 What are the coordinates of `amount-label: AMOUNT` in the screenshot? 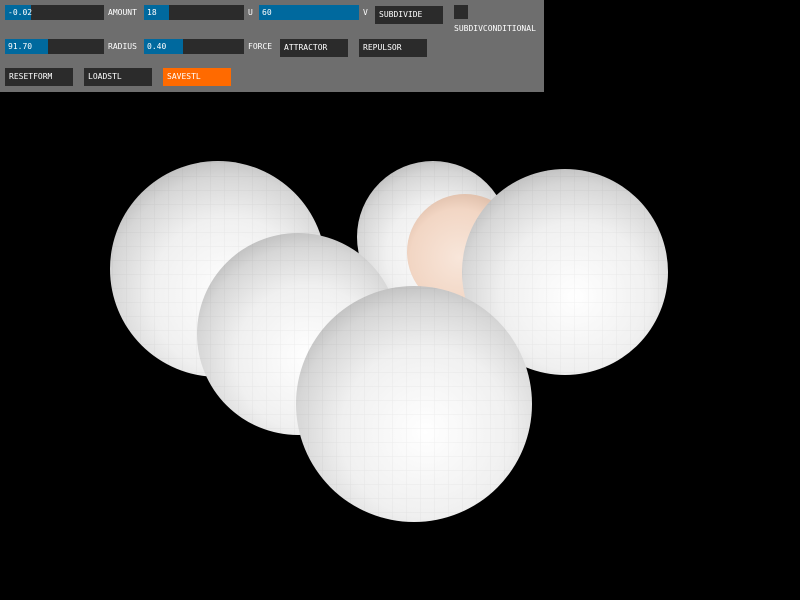 It's located at (122, 12).